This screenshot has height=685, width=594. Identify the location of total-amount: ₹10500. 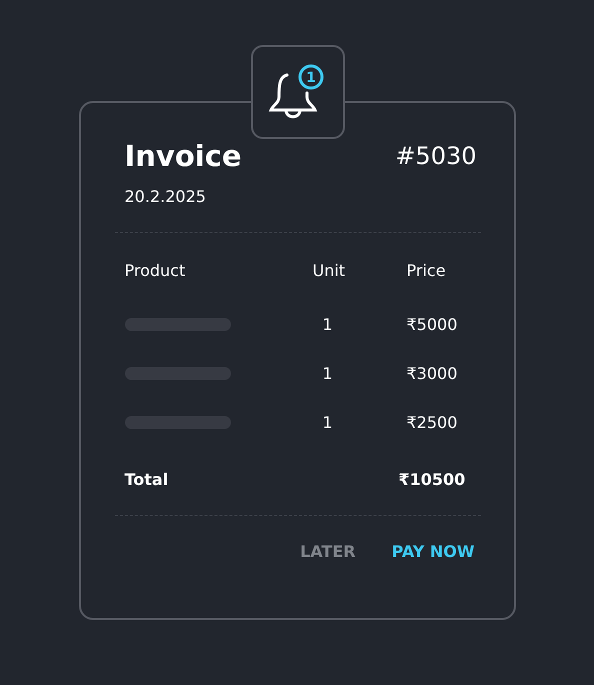
(432, 479).